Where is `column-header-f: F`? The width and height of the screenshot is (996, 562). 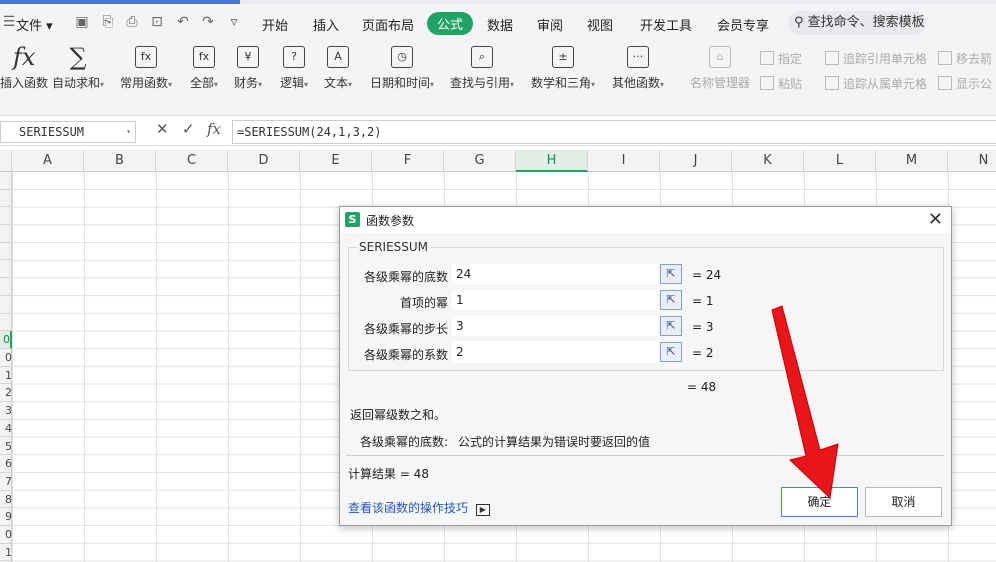 column-header-f: F is located at coordinates (408, 161).